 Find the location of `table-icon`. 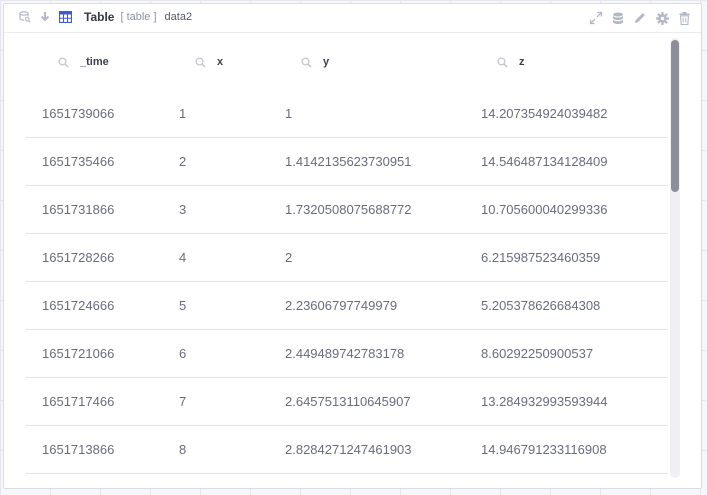

table-icon is located at coordinates (65, 17).